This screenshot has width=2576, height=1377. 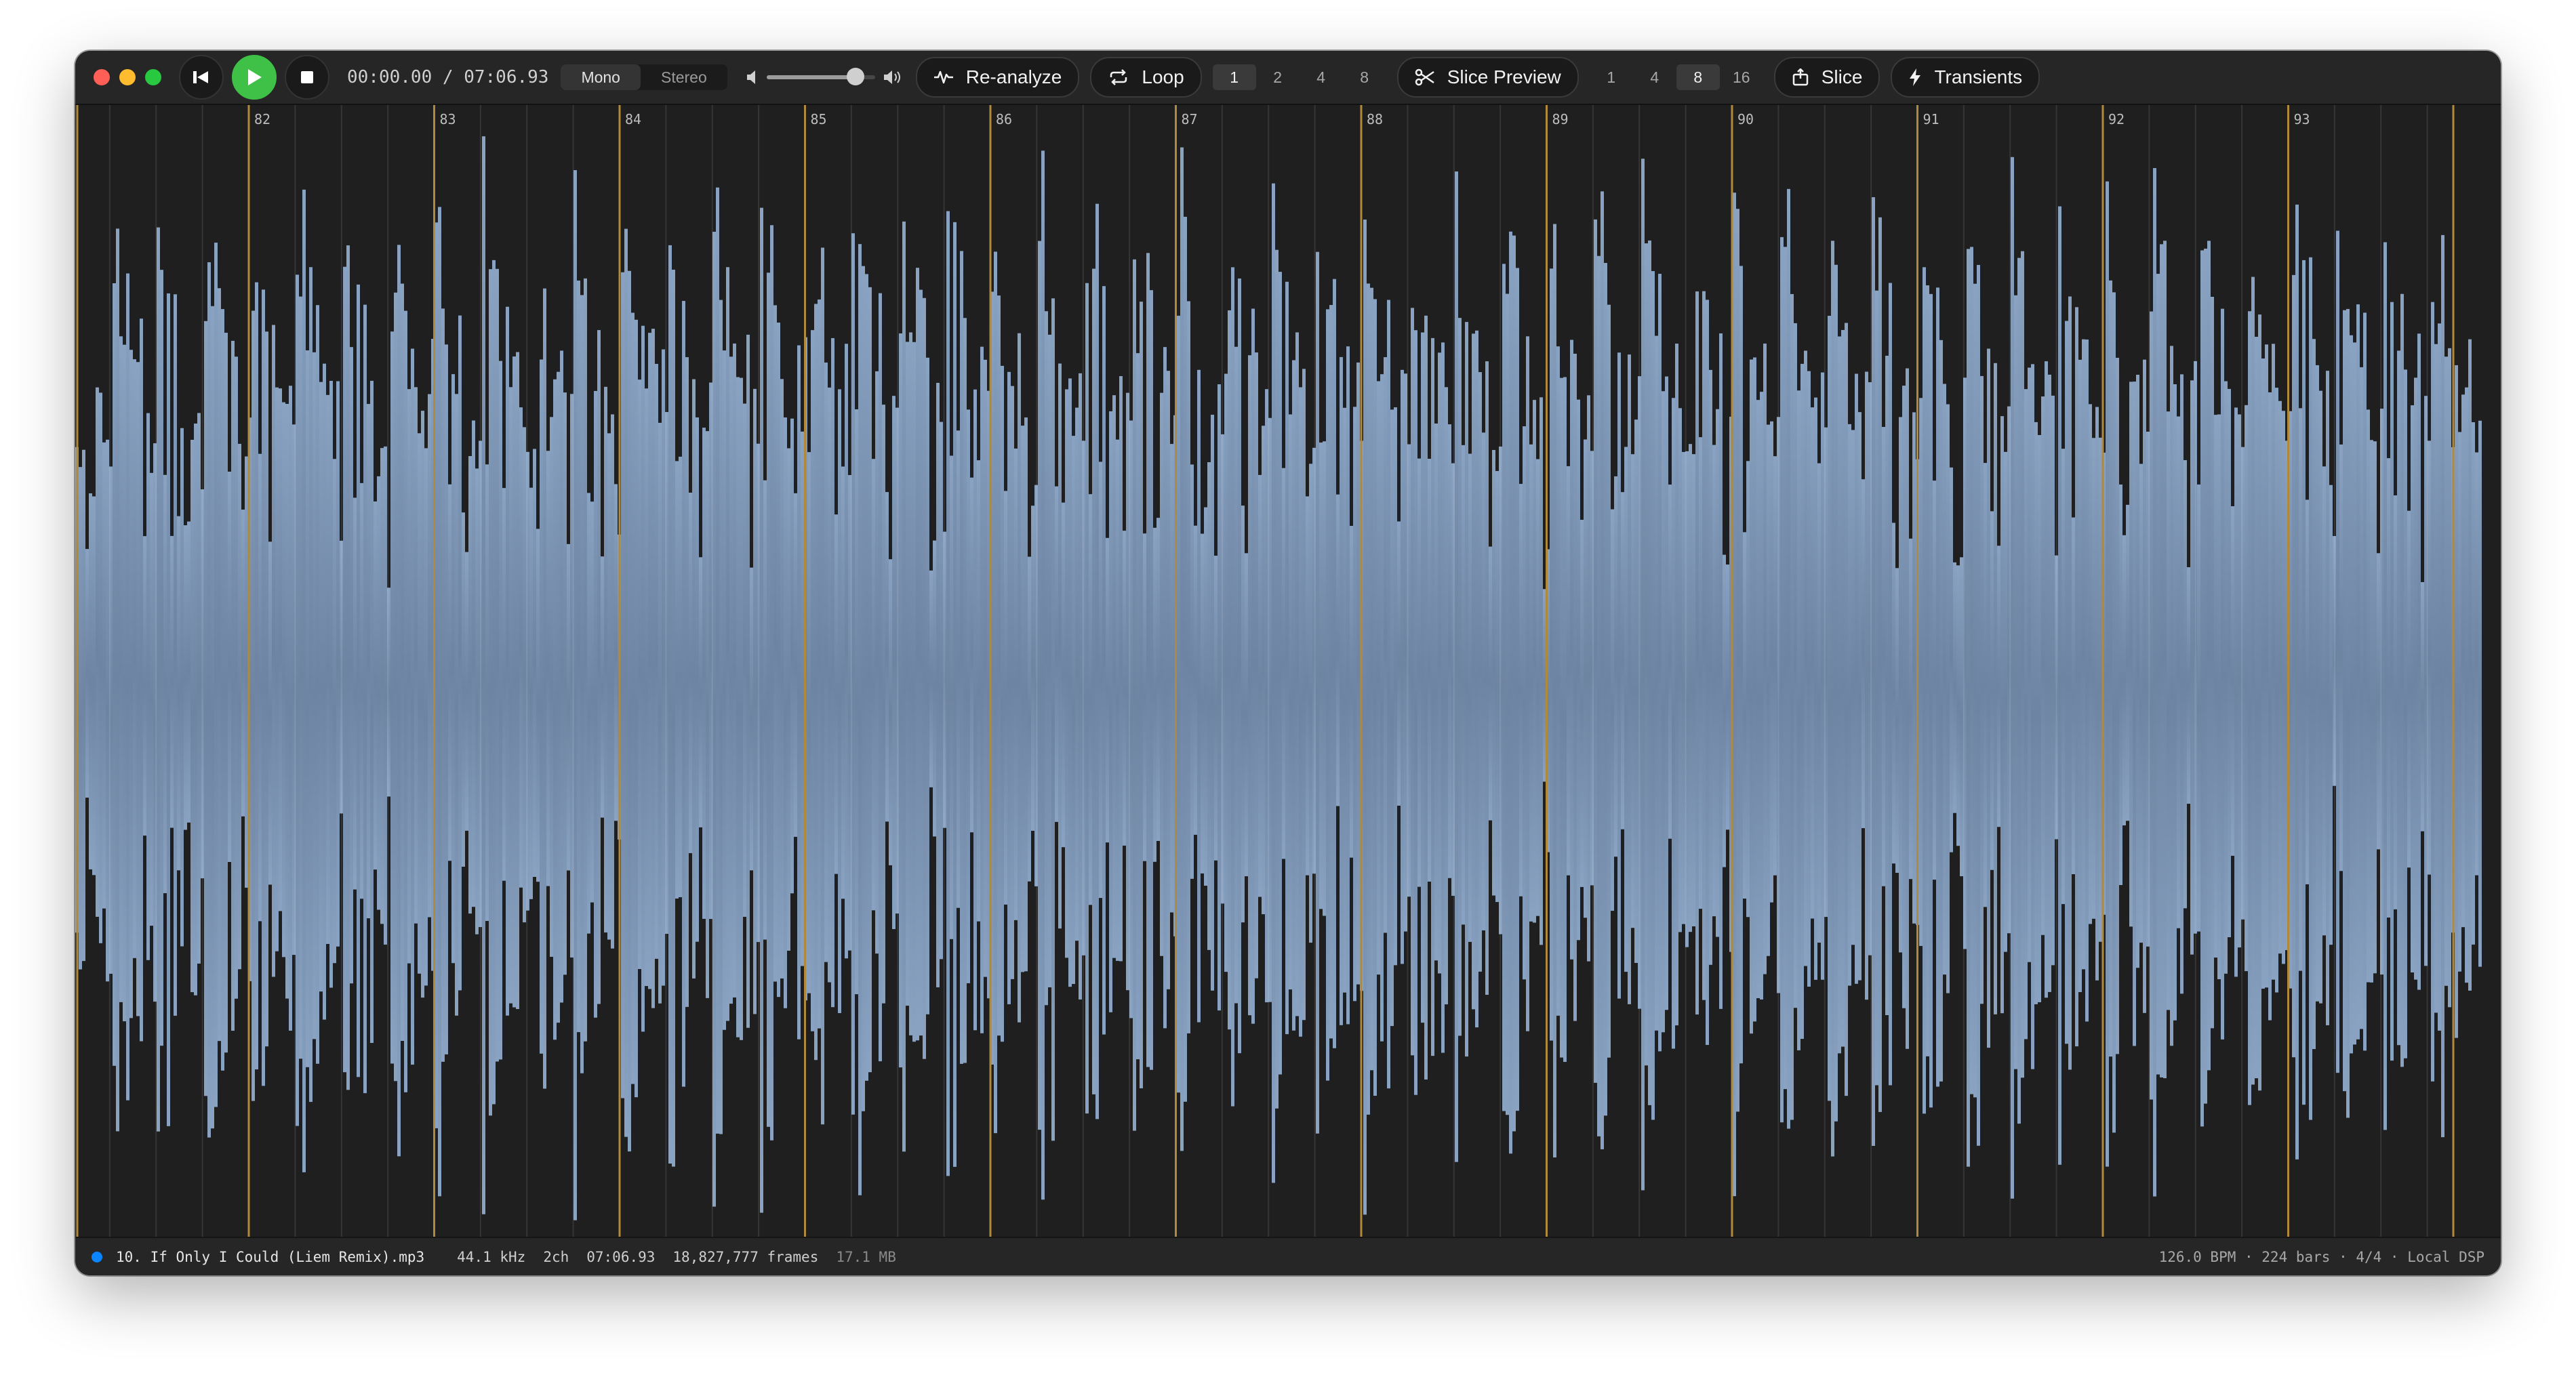 What do you see at coordinates (254, 77) in the screenshot?
I see `play-button` at bounding box center [254, 77].